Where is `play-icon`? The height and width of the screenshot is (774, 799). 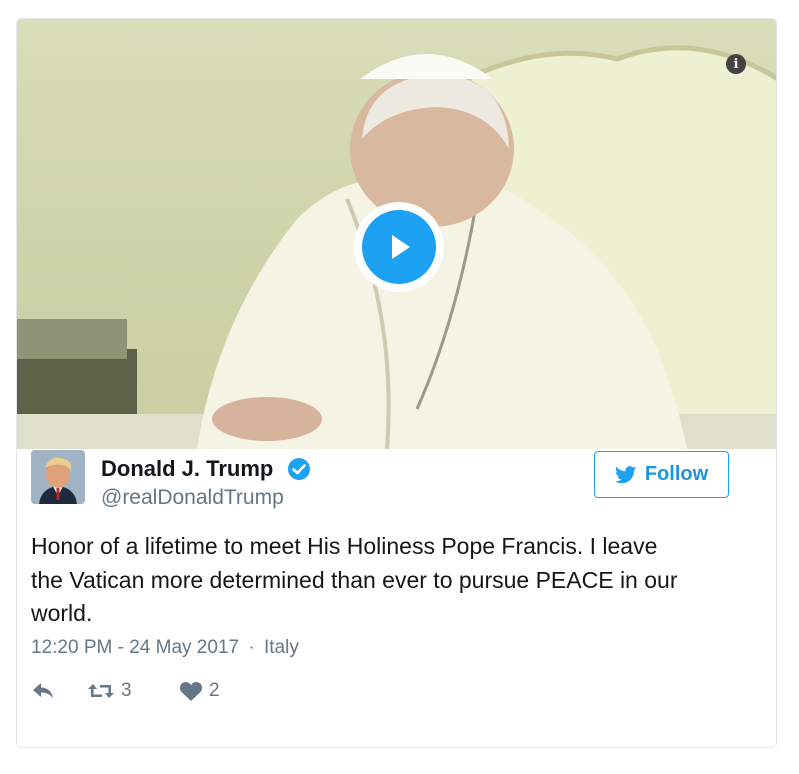 play-icon is located at coordinates (399, 247).